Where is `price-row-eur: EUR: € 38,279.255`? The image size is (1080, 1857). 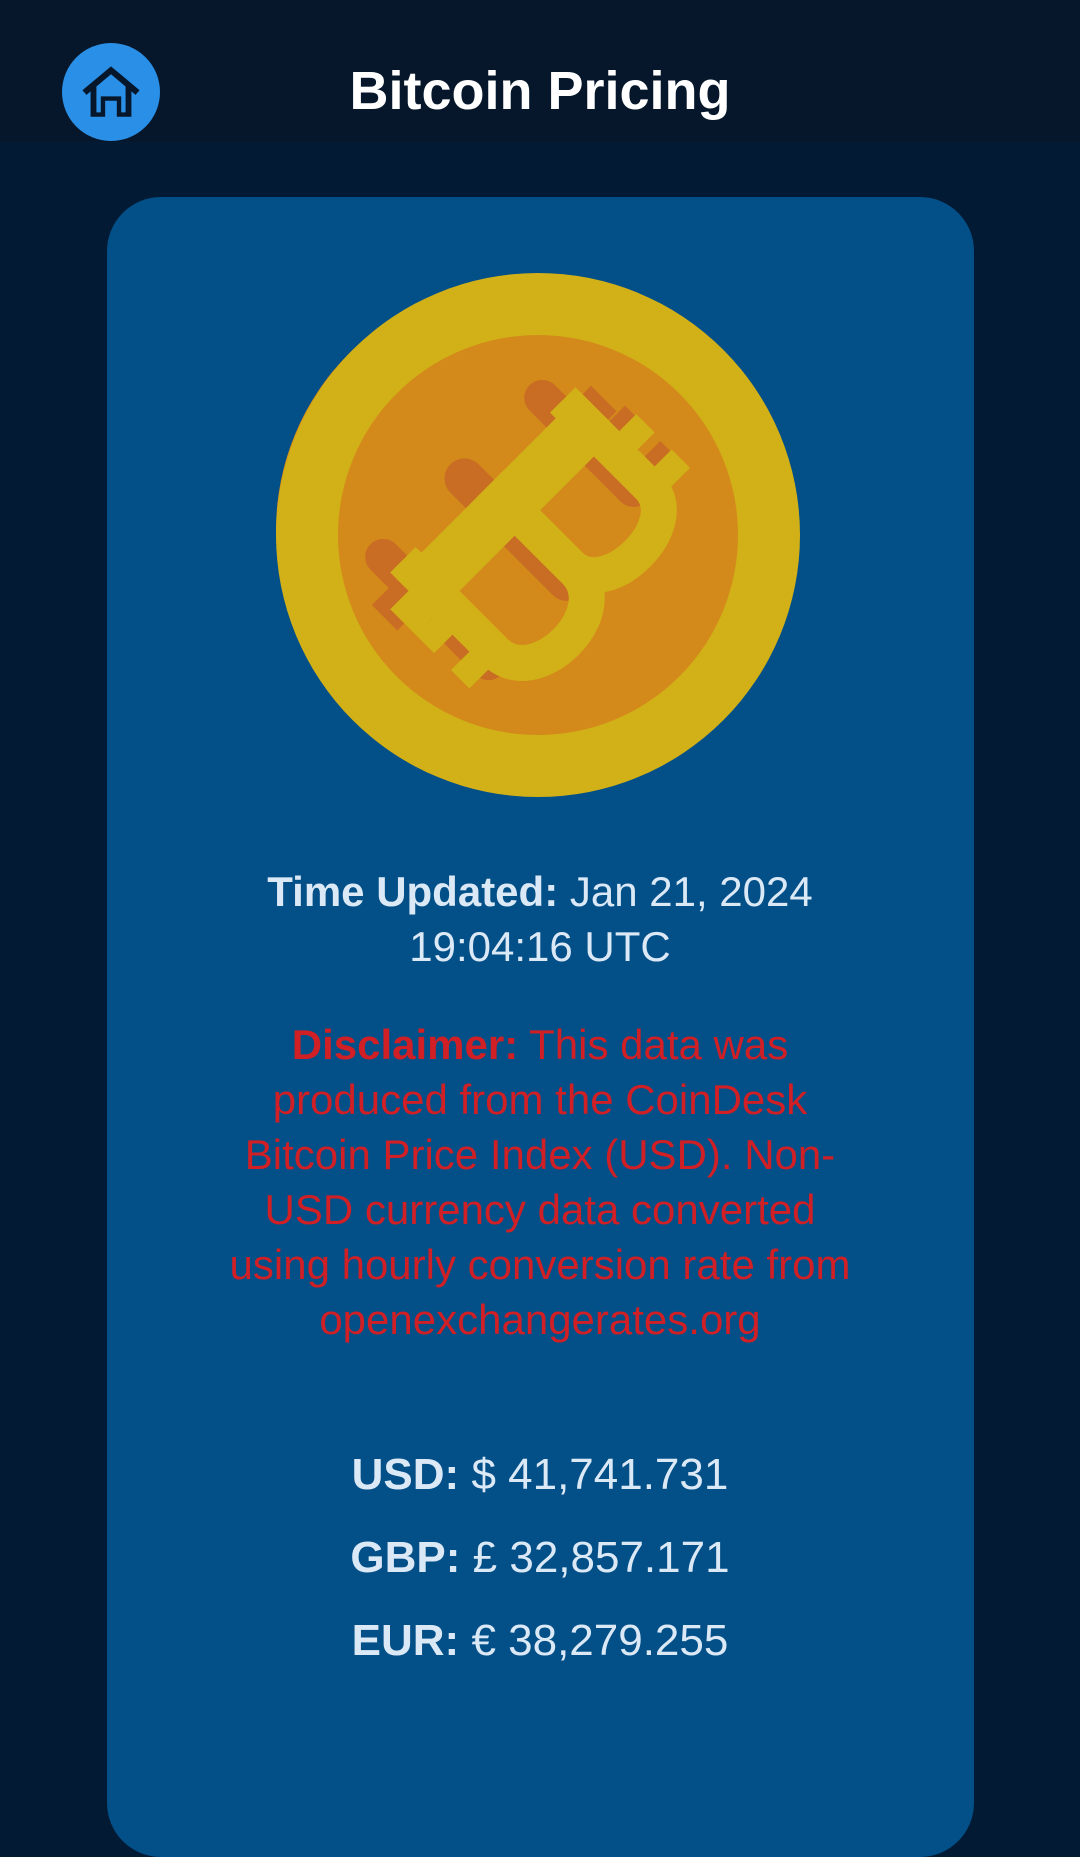 price-row-eur: EUR: € 38,279.255 is located at coordinates (540, 1654).